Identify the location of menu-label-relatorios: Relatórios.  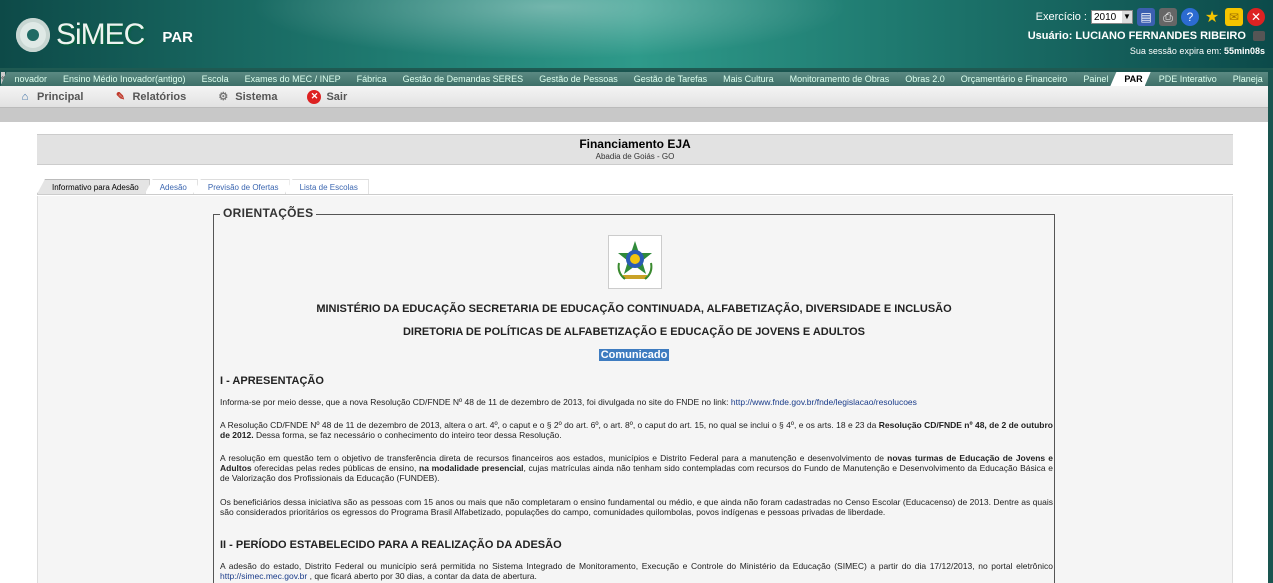
(159, 96).